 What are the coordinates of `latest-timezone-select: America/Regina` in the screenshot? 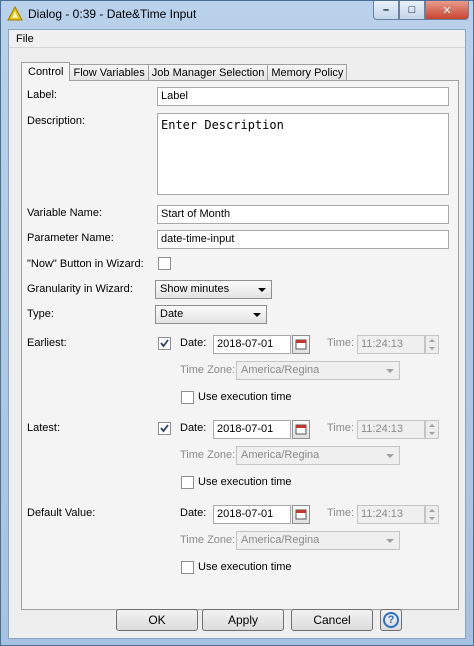 It's located at (318, 455).